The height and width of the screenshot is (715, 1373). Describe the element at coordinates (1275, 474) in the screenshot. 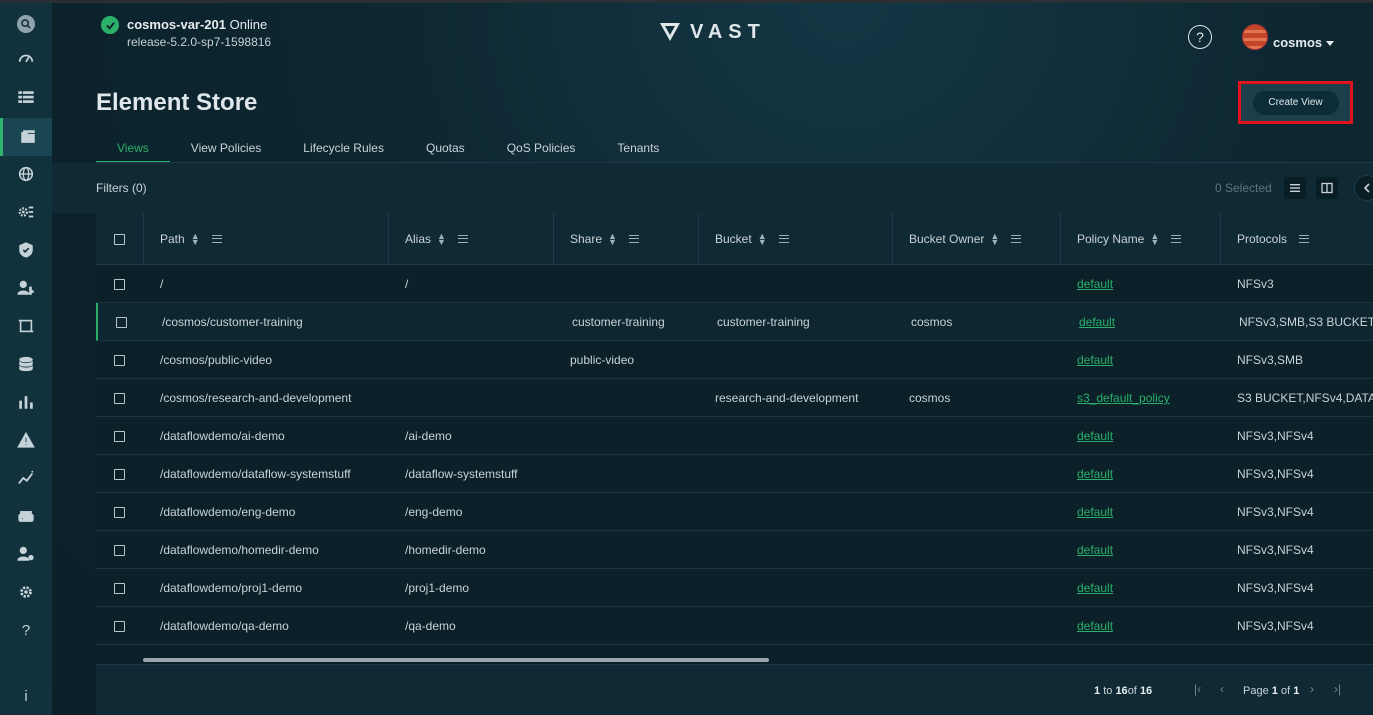

I see `cell-protocols: NFSv3,NFSv4` at that location.